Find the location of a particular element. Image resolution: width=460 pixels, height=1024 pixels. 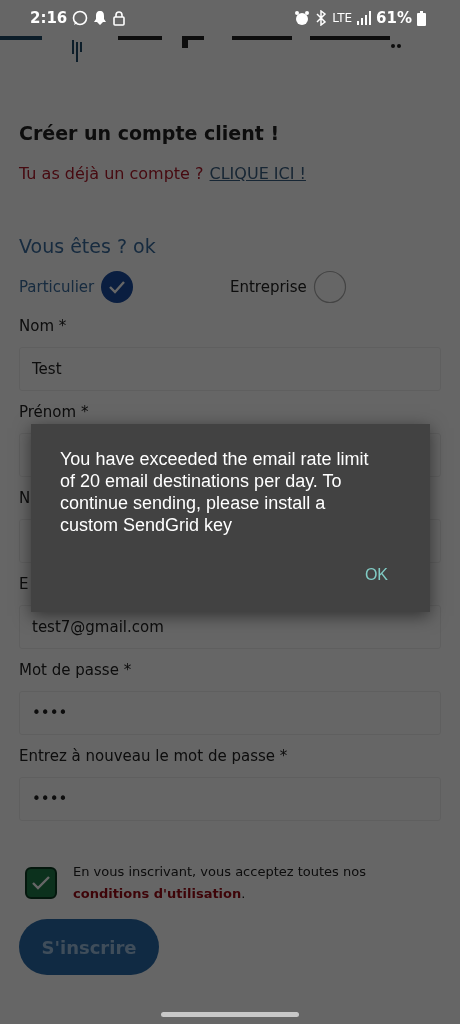

input-field: Test is located at coordinates (230, 369).